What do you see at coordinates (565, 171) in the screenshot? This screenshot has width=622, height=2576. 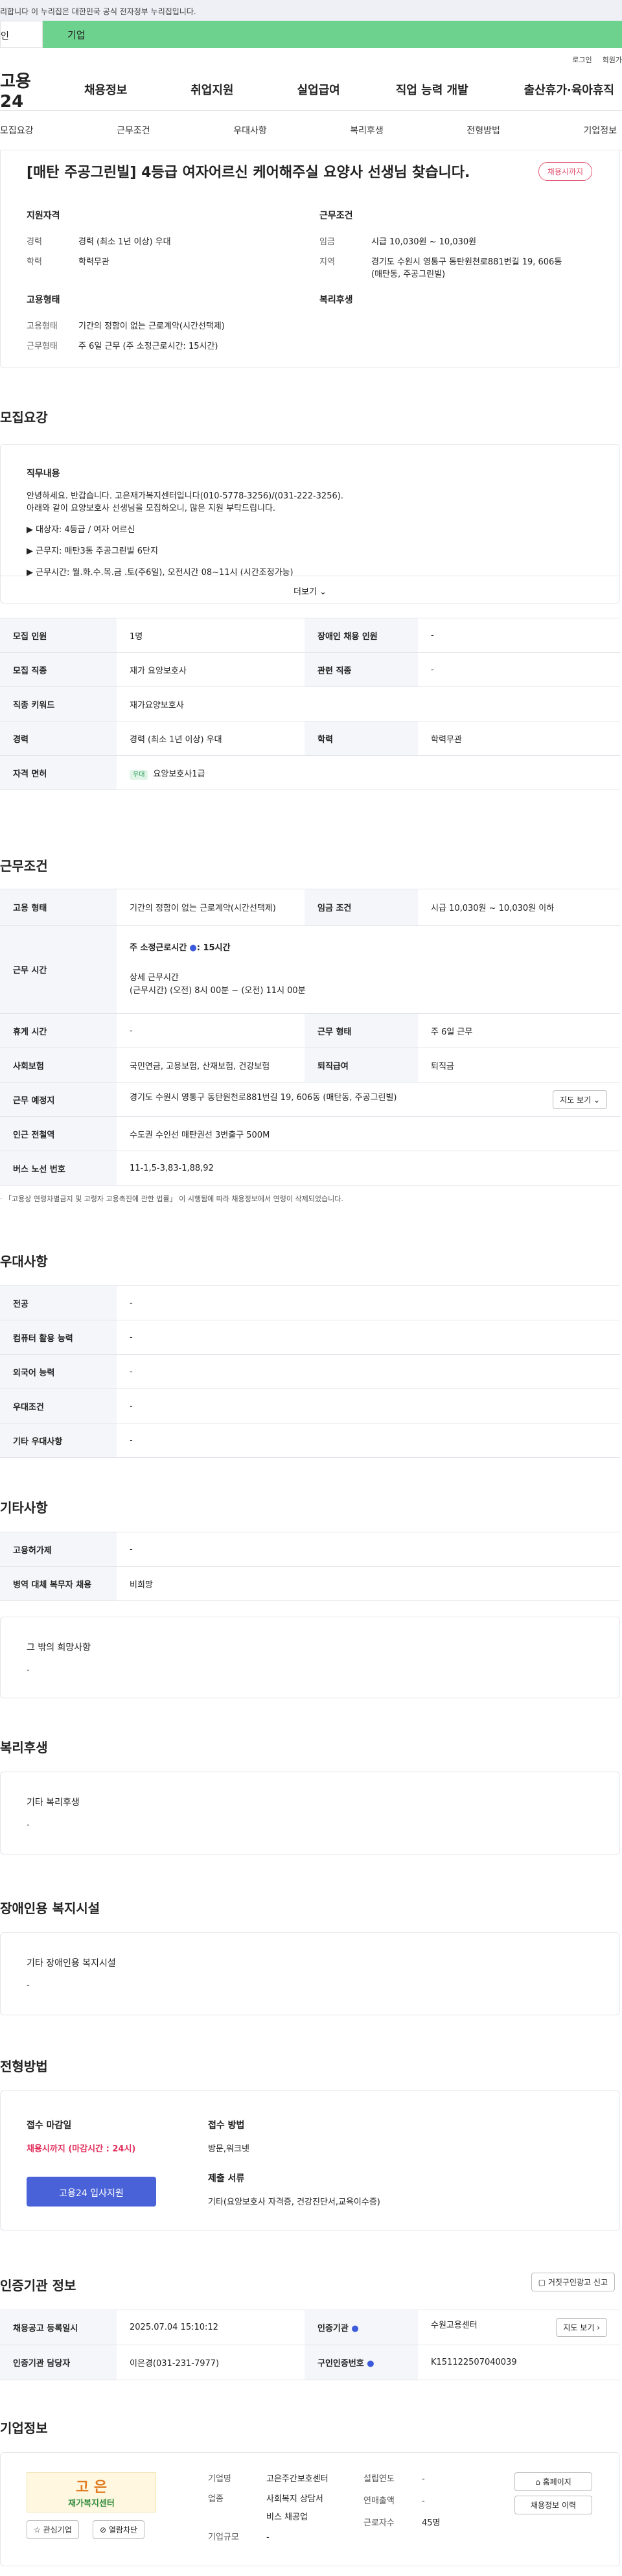 I see `status-badge: 채용시까지` at bounding box center [565, 171].